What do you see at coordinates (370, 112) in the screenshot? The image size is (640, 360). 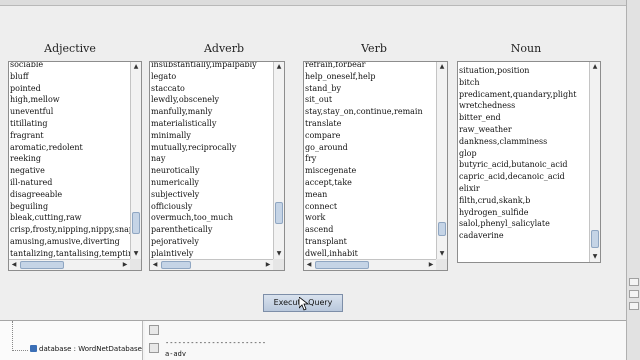 I see `list-item: stay,stay_on,continue,remain` at bounding box center [370, 112].